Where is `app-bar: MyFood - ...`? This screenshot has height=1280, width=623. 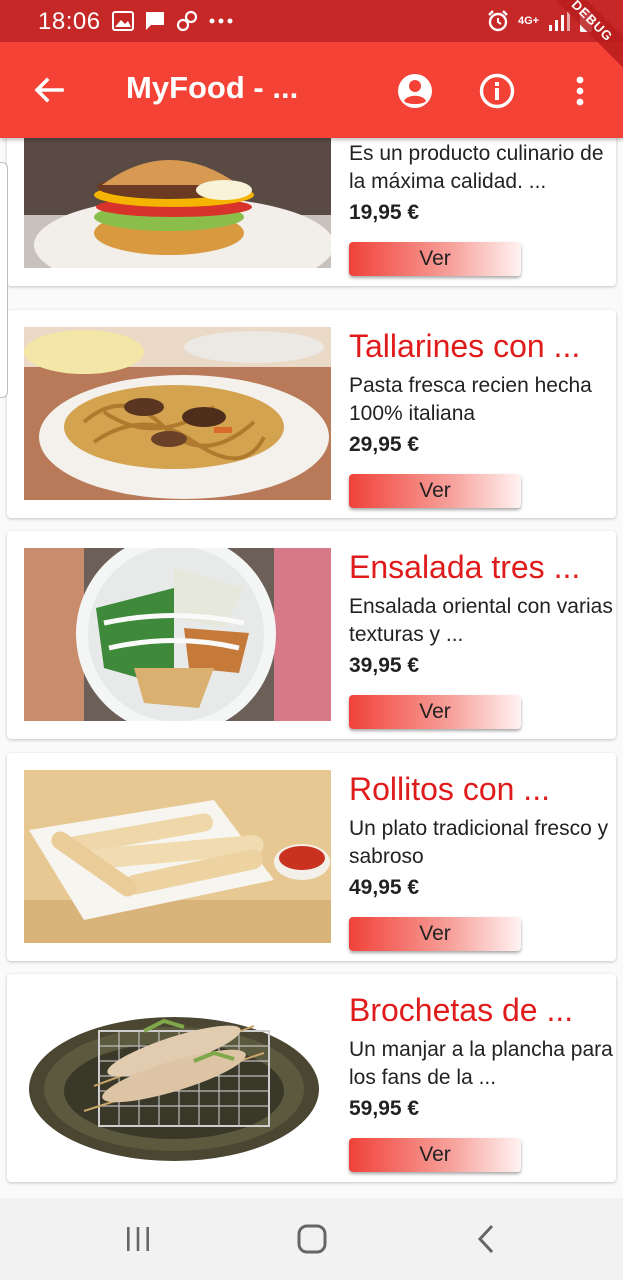
app-bar: MyFood - ... is located at coordinates (311, 90).